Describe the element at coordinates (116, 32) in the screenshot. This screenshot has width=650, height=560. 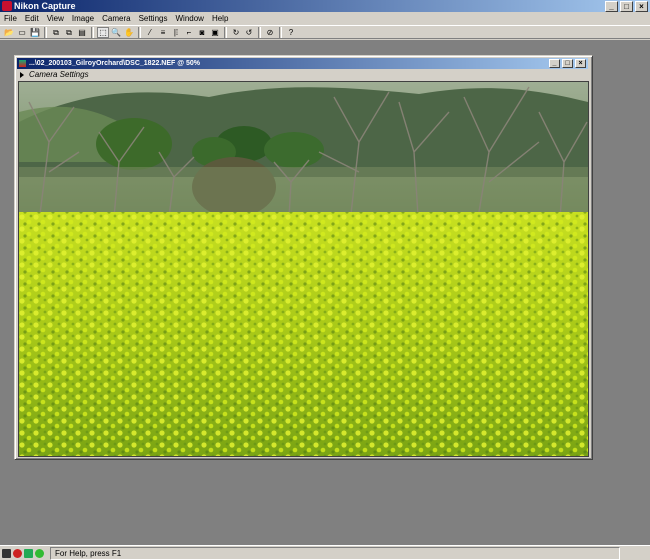
I see `zoom-tool-icon: 🔍` at that location.